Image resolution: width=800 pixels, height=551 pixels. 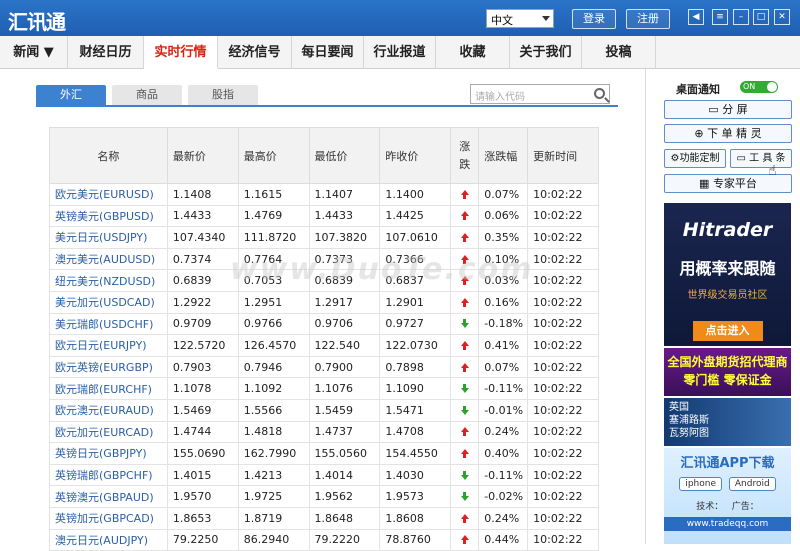 I want to click on cell-name: 英镑瑞郎(GBPCHF), so click(x=108, y=475).